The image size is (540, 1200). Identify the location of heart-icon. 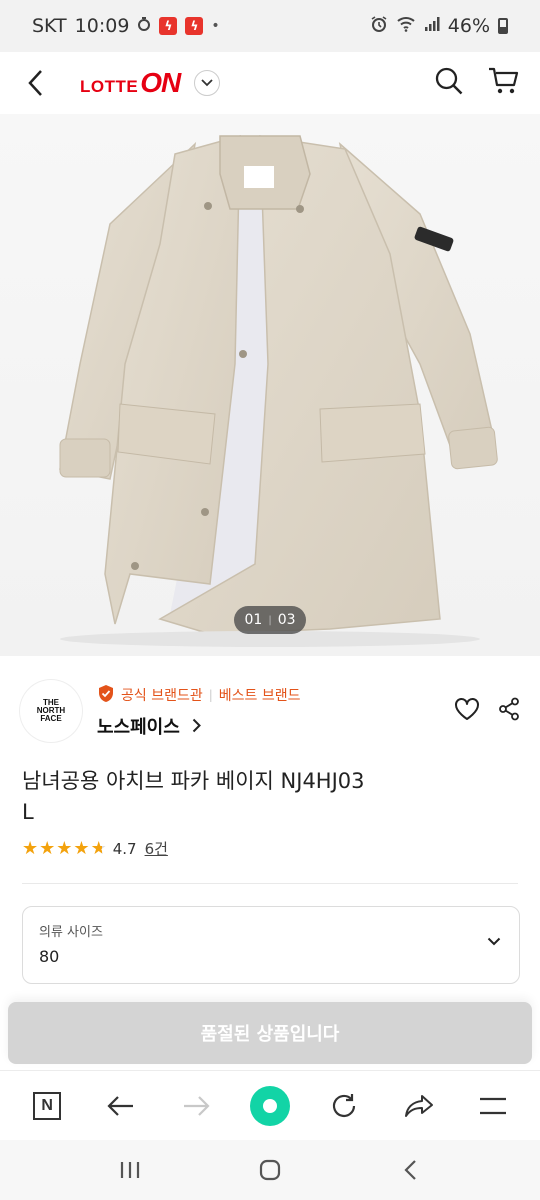
(467, 709).